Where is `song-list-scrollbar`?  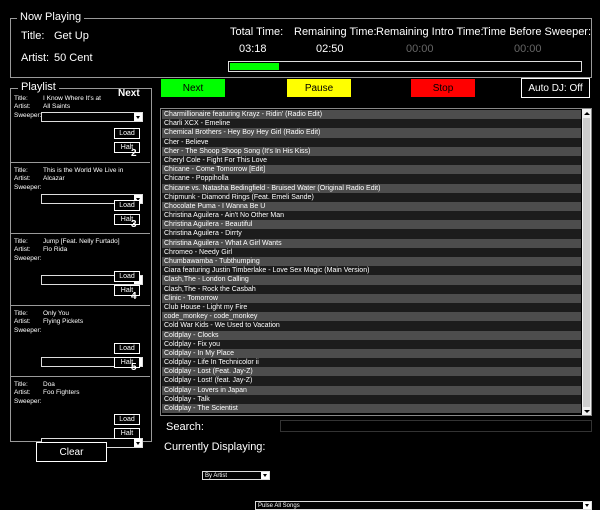 song-list-scrollbar is located at coordinates (586, 262).